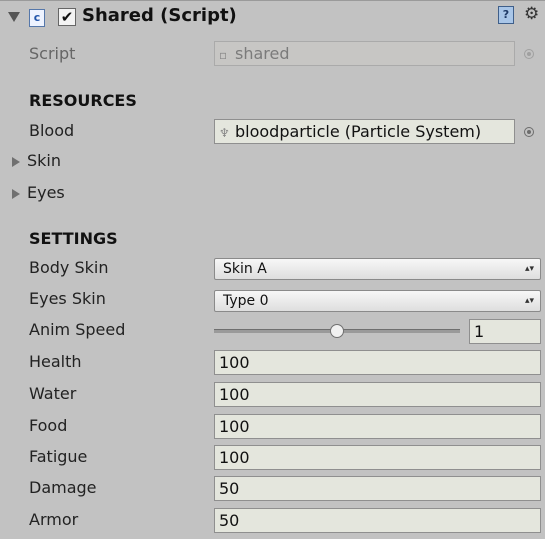 This screenshot has height=539, width=545. Describe the element at coordinates (377, 457) in the screenshot. I see `fatigue-field: 100` at that location.